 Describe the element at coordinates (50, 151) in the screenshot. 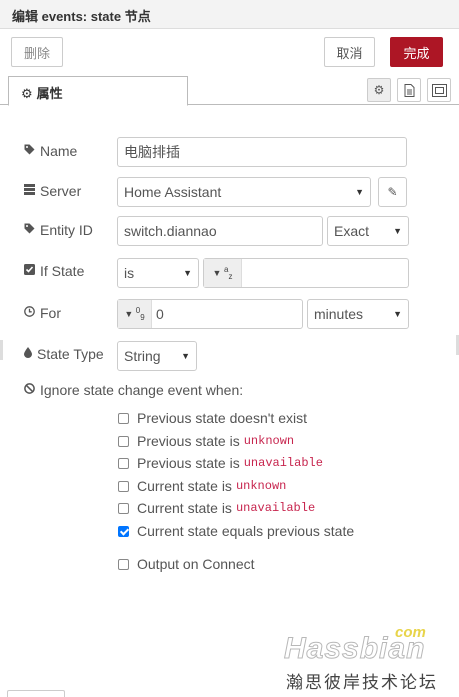

I see `name-label: Name` at that location.